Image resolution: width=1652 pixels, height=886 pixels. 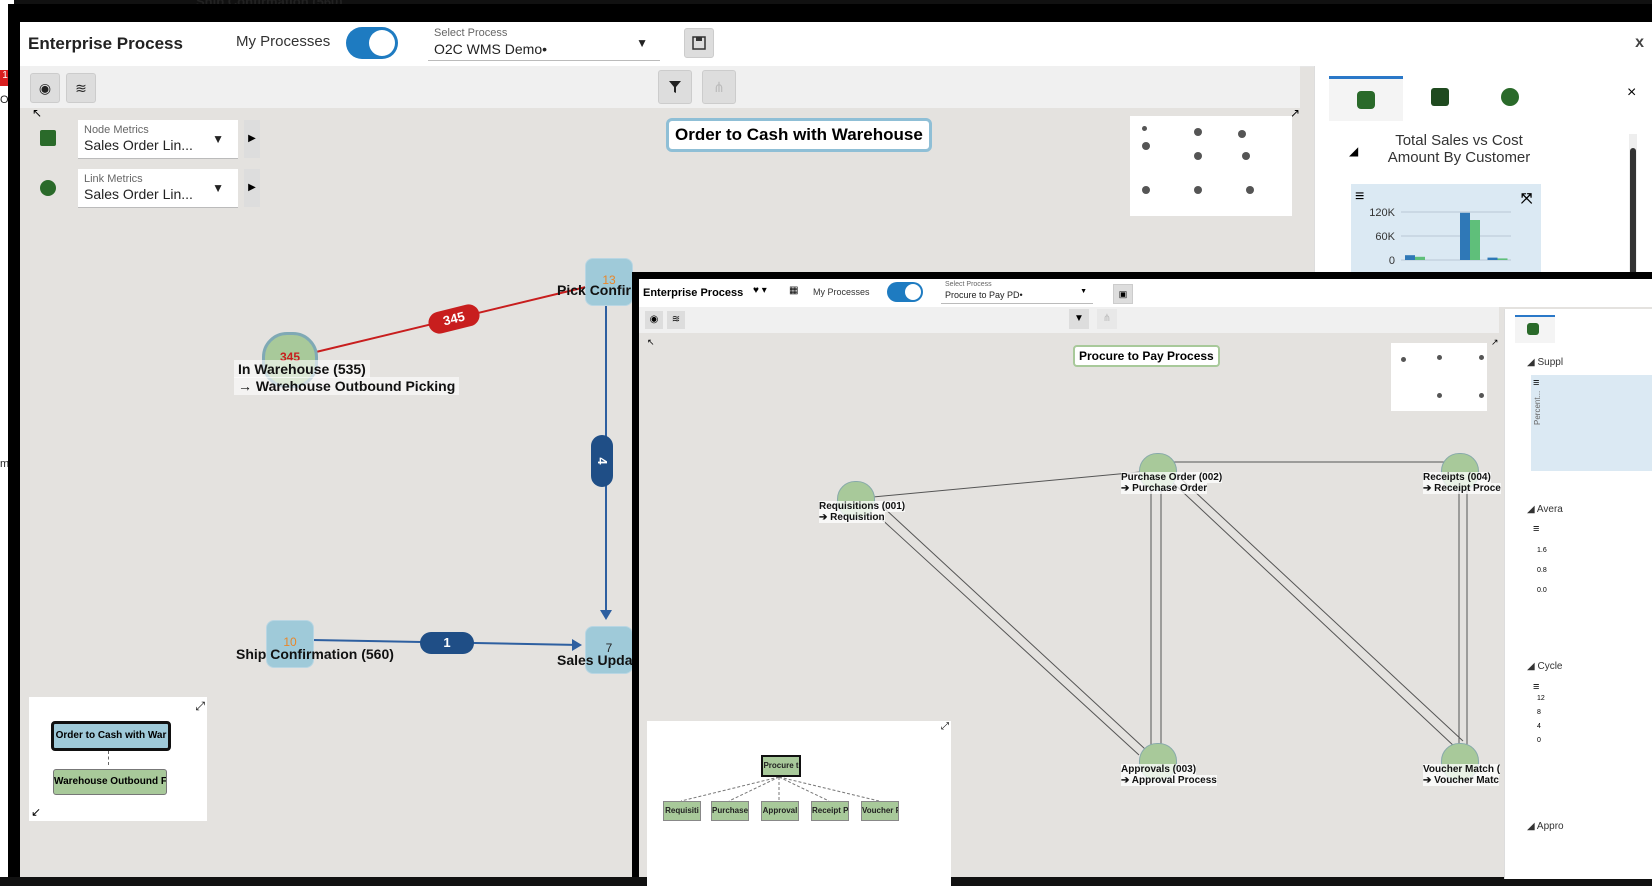 What do you see at coordinates (730, 811) in the screenshot?
I see `minimap-child-box: Purchase` at bounding box center [730, 811].